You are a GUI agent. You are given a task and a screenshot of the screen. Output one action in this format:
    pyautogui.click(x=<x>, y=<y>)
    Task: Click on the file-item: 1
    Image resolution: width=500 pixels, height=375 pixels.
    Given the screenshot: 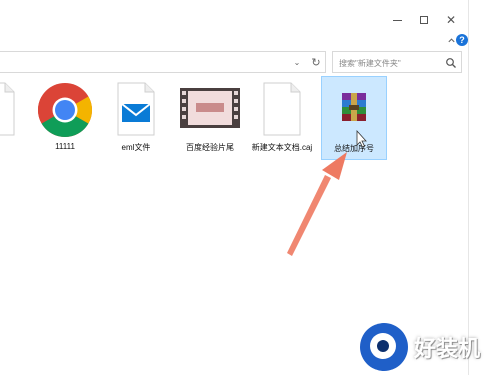 What is the action you would take?
    pyautogui.click(x=15, y=118)
    